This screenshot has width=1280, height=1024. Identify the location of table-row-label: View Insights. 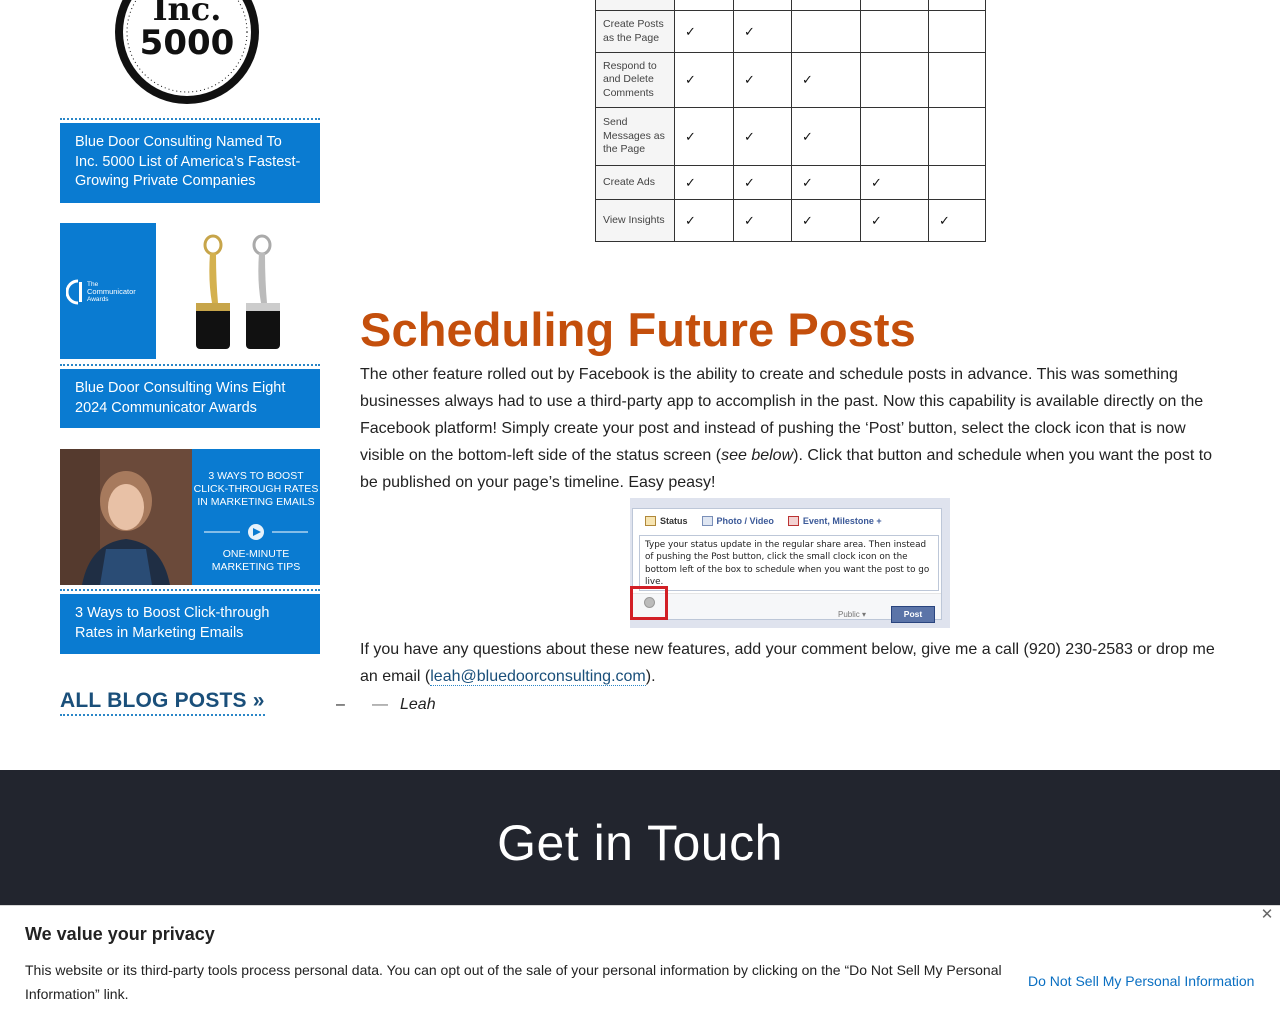
(635, 220).